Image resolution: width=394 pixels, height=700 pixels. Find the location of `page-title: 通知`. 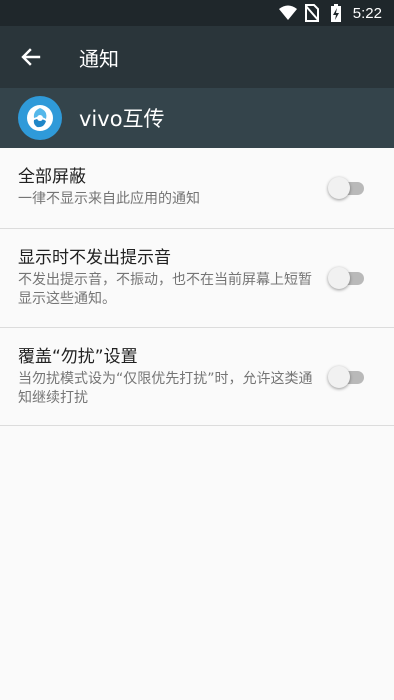

page-title: 通知 is located at coordinates (99, 58).